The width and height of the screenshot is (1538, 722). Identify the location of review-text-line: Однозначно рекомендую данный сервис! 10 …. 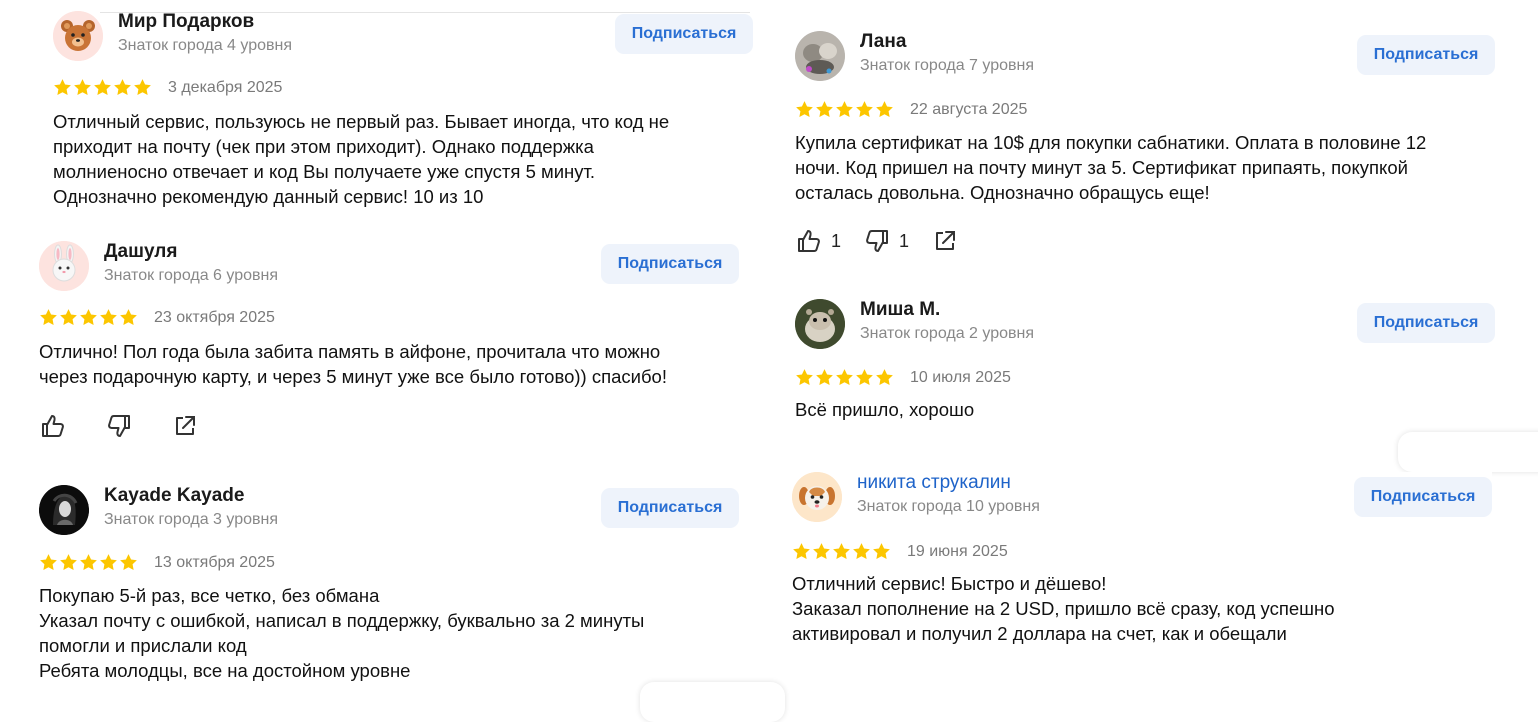
(268, 196).